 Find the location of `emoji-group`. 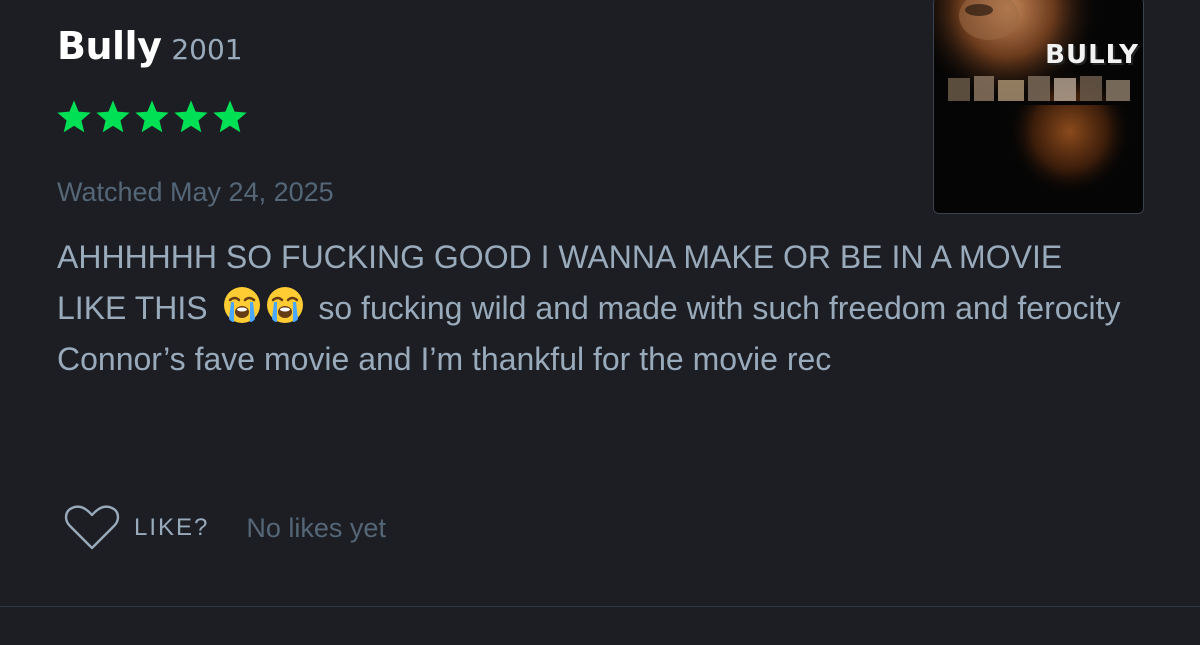

emoji-group is located at coordinates (263, 305).